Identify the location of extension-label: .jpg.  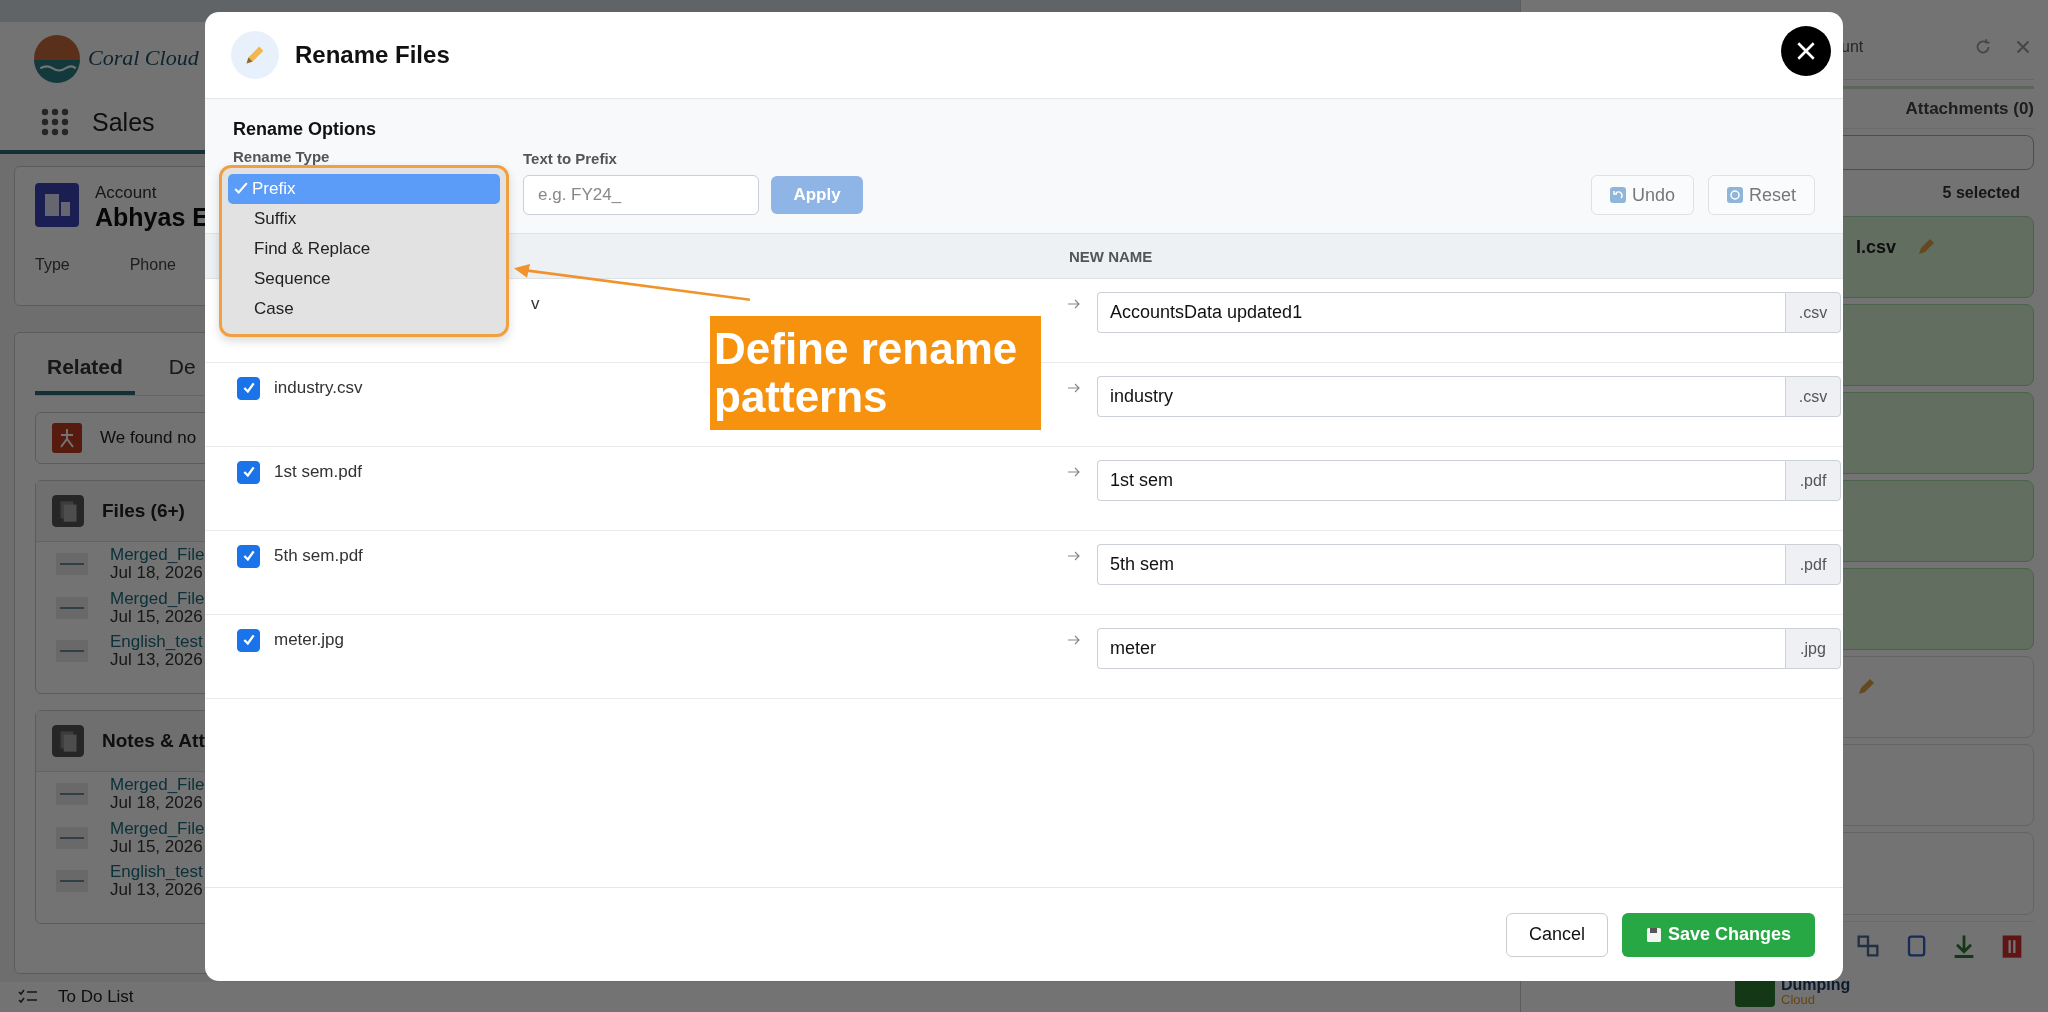
(1813, 648).